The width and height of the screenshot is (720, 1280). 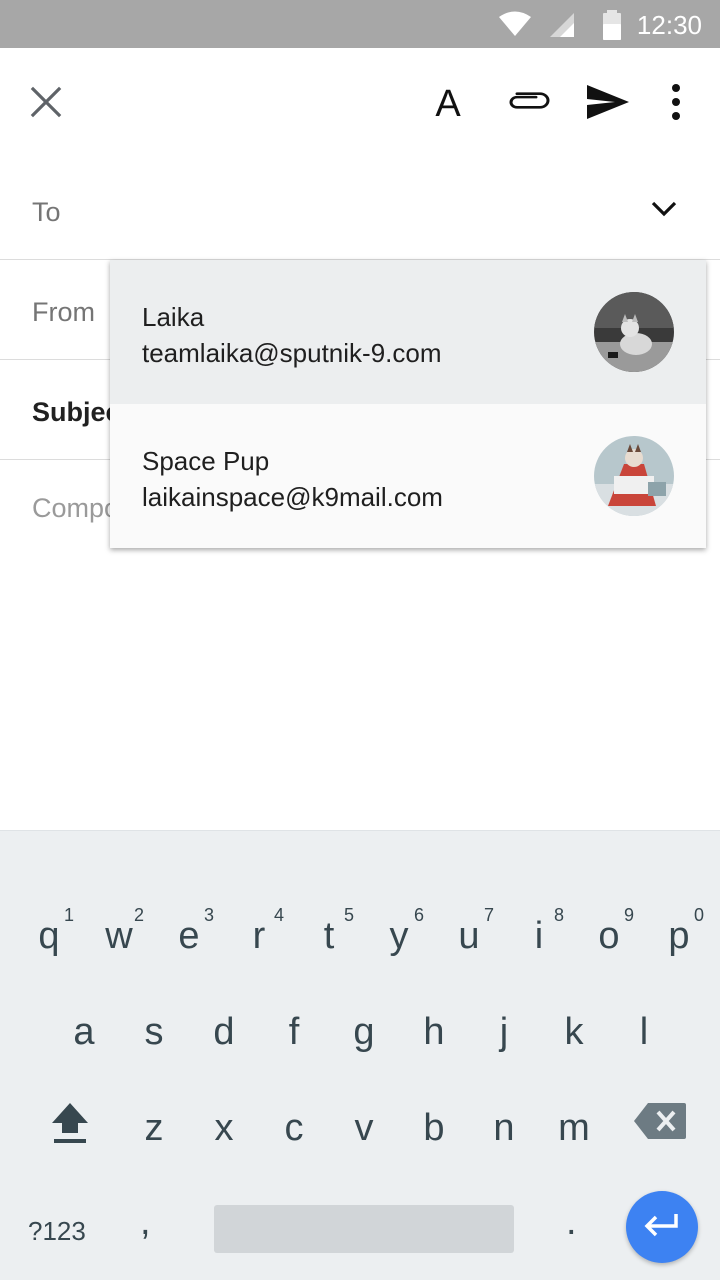 I want to click on key-z: z, so click(x=154, y=1128).